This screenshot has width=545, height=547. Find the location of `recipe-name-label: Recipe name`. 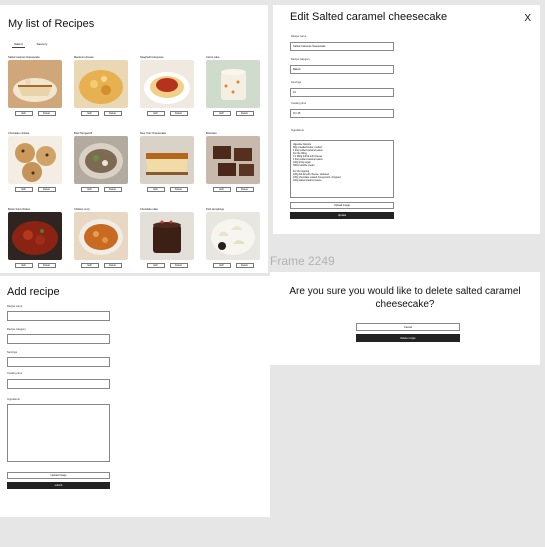

recipe-name-label: Recipe name is located at coordinates (15, 306).